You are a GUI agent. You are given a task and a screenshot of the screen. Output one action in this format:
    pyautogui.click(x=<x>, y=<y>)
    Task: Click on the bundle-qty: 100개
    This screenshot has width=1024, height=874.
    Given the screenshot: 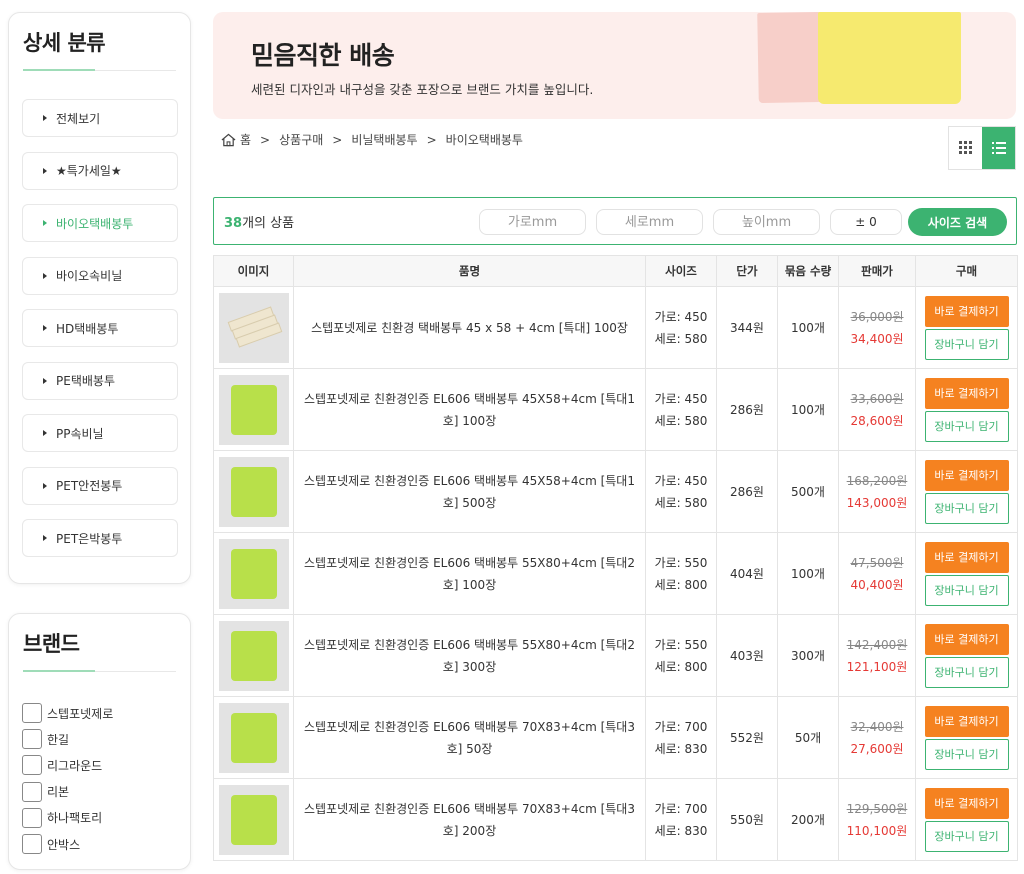 What is the action you would take?
    pyautogui.click(x=808, y=327)
    